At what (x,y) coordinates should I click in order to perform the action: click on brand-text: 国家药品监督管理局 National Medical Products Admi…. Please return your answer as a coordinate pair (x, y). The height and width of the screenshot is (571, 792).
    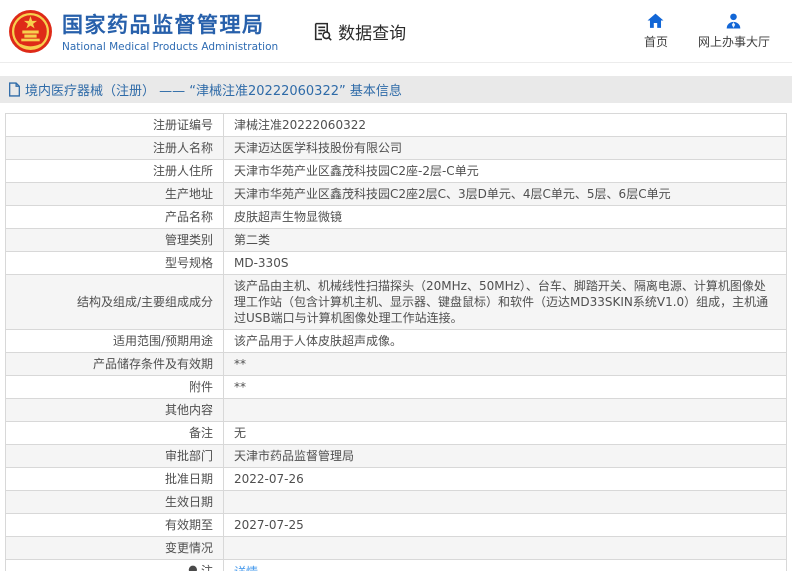
    Looking at the image, I should click on (170, 31).